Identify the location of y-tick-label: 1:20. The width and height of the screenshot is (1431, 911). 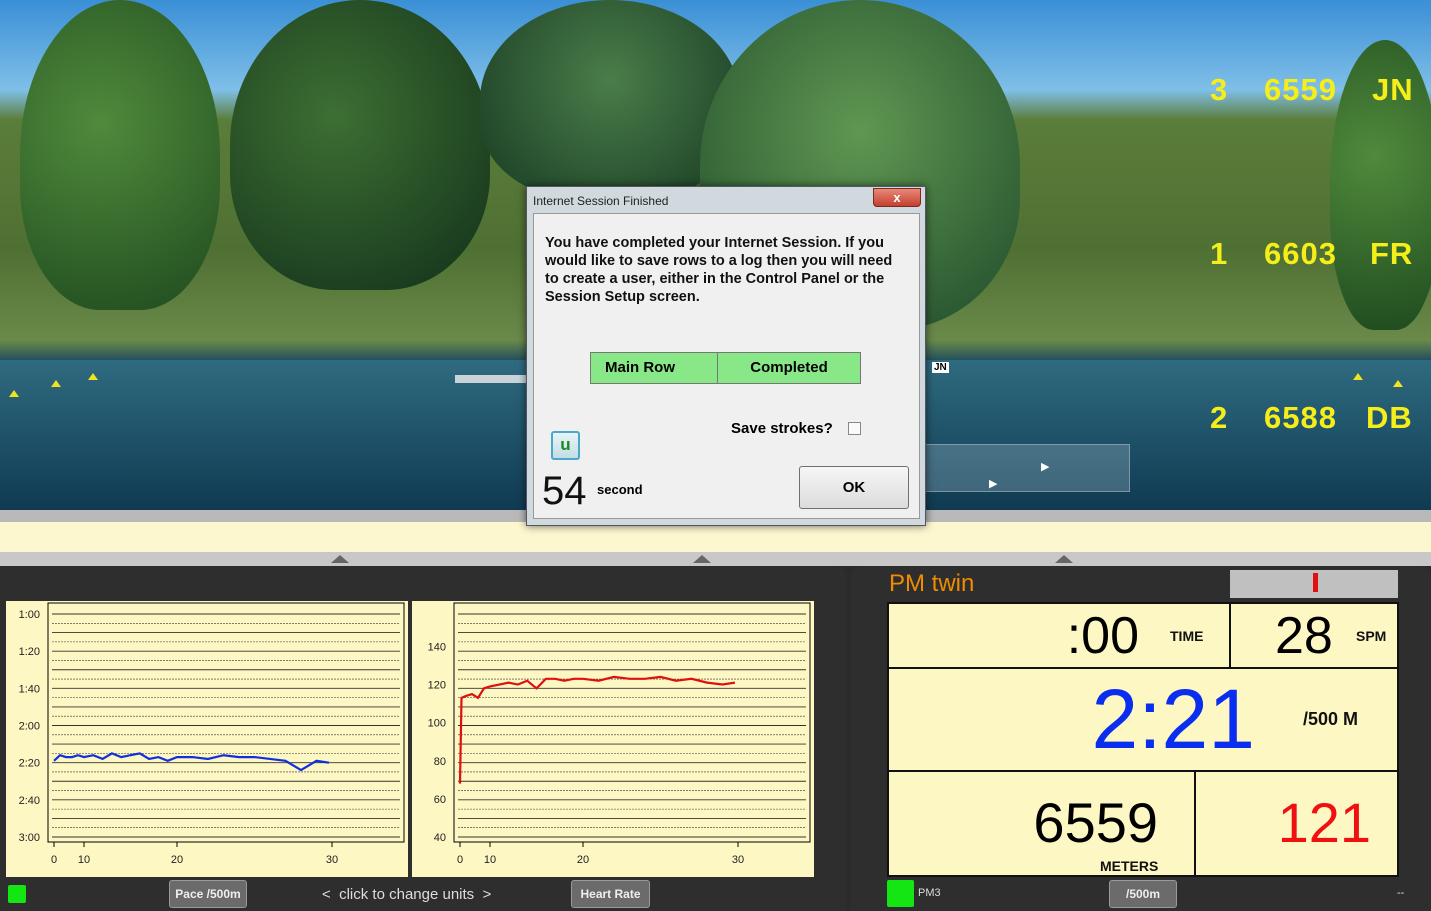
(29, 652).